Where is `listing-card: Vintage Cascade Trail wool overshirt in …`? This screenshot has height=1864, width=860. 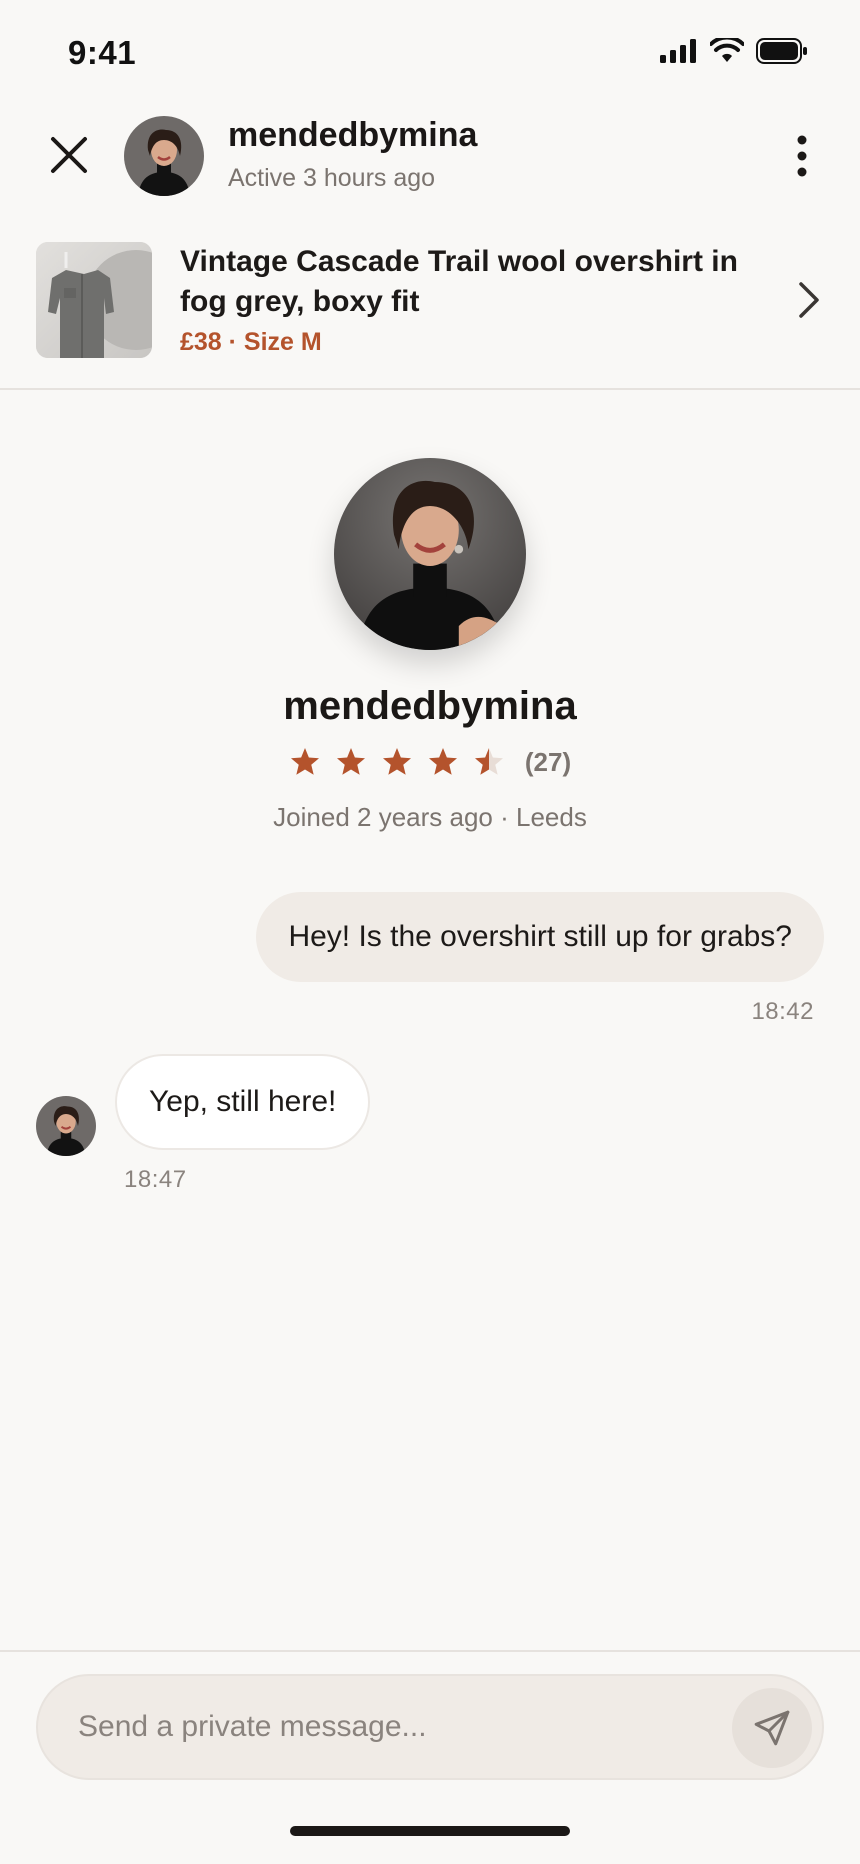 listing-card: Vintage Cascade Trail wool overshirt in … is located at coordinates (430, 305).